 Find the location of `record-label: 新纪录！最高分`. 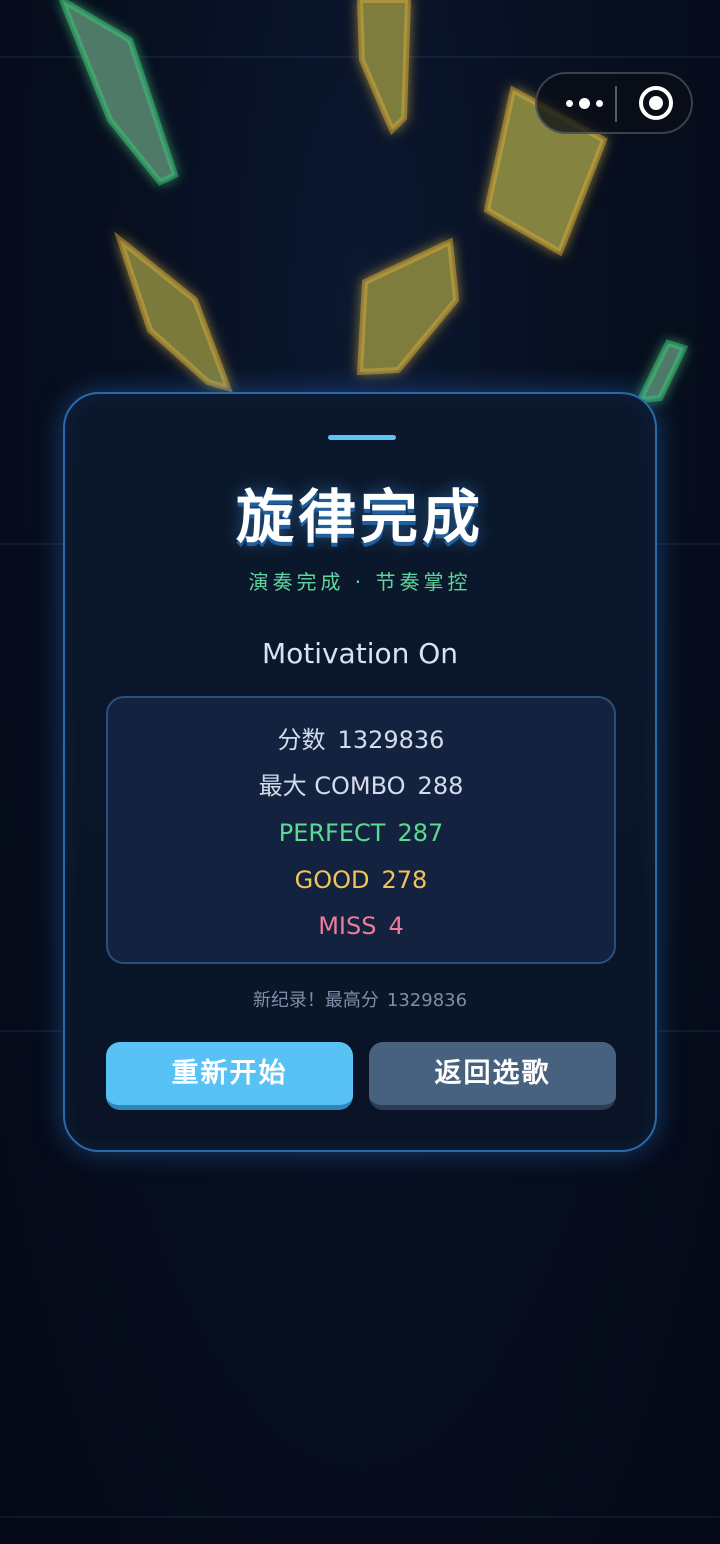

record-label: 新纪录！最高分 is located at coordinates (315, 1000).